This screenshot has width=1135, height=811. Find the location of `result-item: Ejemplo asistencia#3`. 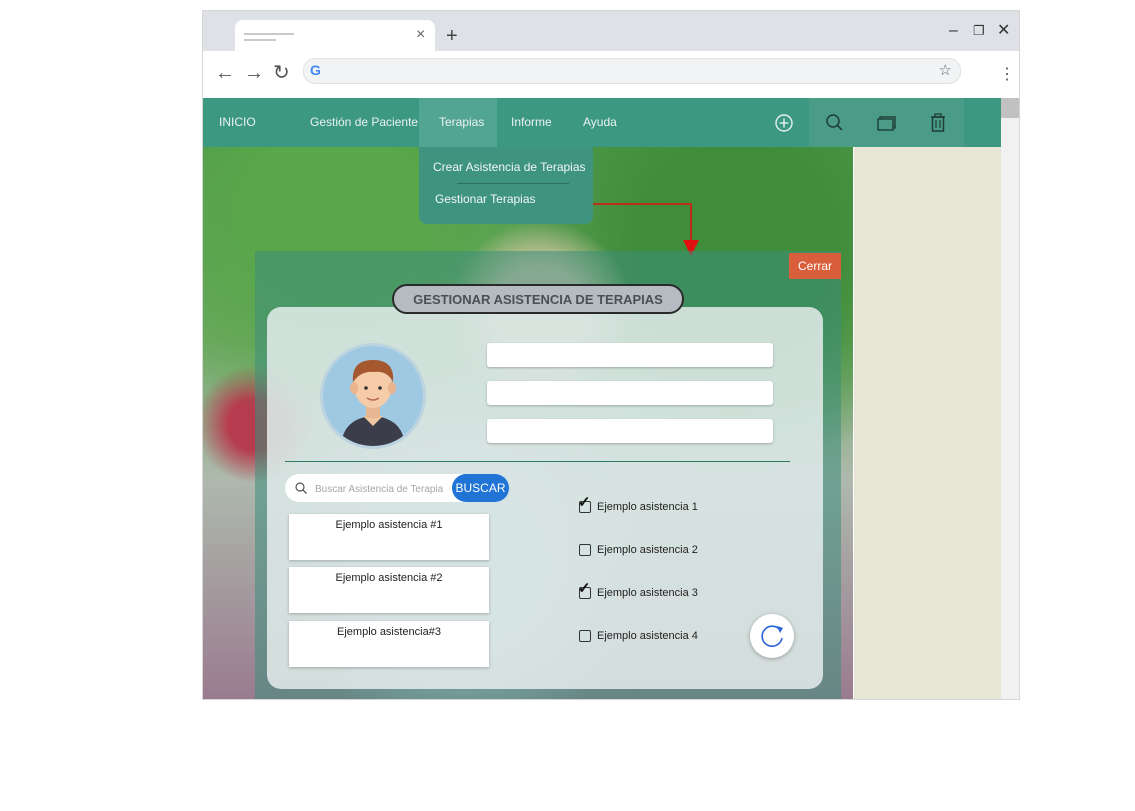

result-item: Ejemplo asistencia#3 is located at coordinates (389, 644).